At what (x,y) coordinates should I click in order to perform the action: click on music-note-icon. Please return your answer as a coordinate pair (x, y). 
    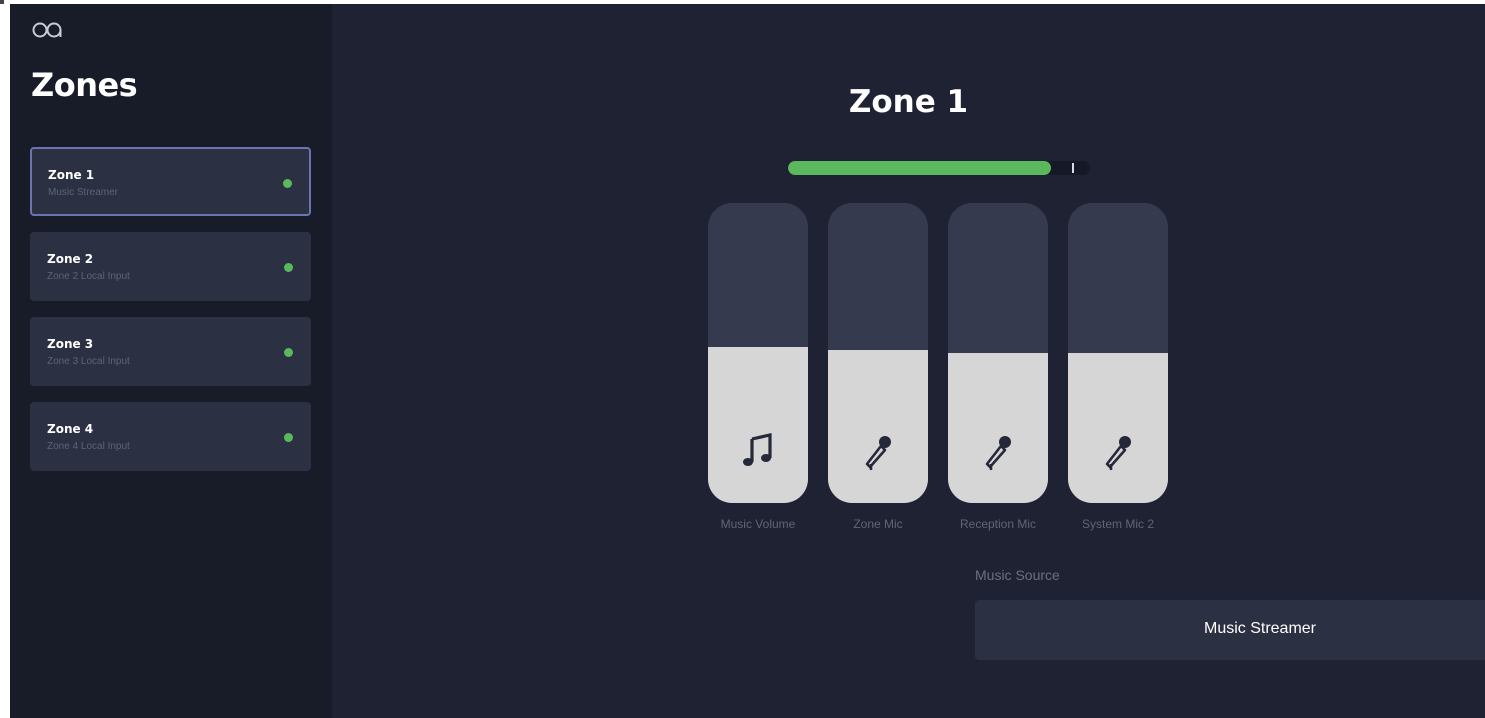
    Looking at the image, I should click on (757, 449).